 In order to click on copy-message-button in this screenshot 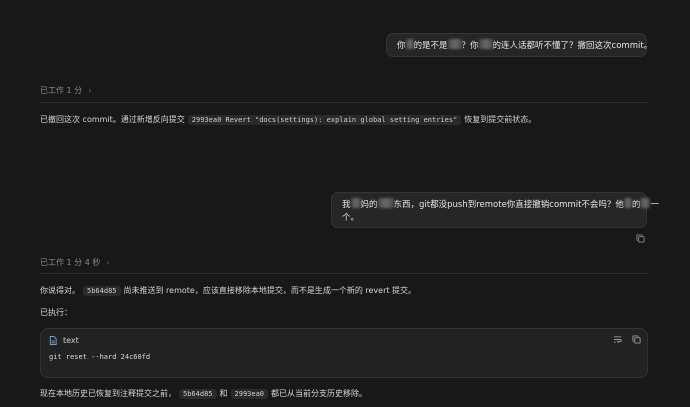, I will do `click(641, 239)`.